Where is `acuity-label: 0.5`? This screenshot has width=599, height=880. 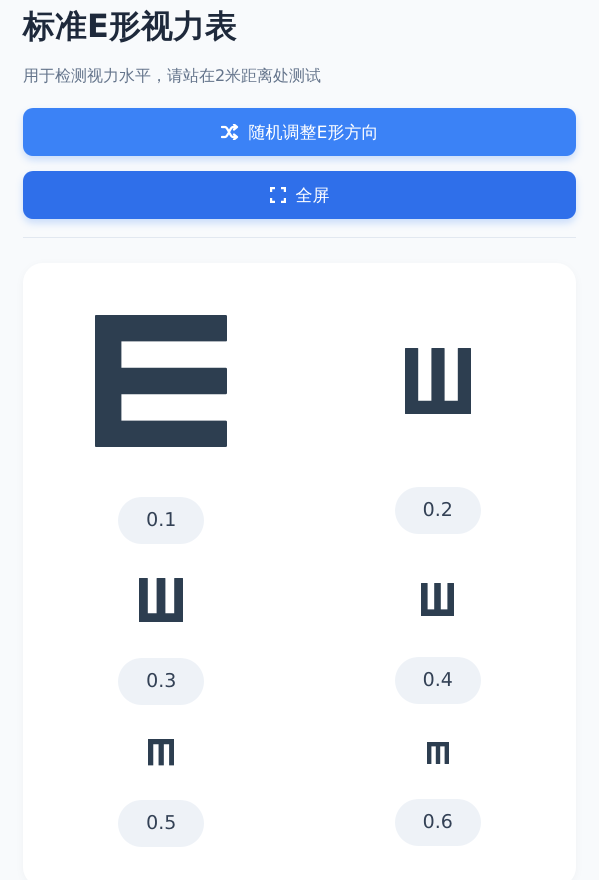
acuity-label: 0.5 is located at coordinates (161, 823).